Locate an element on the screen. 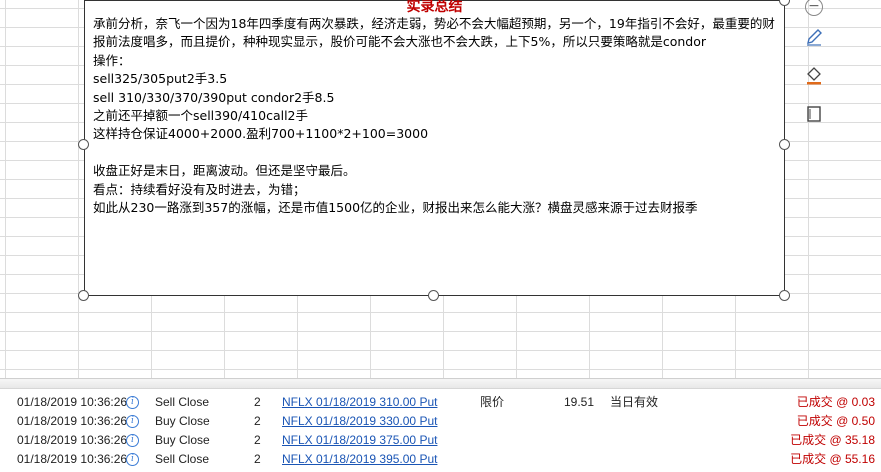 The height and width of the screenshot is (472, 881). order-symbol-link: NFLX 01/18/2019 310.00 Put is located at coordinates (359, 402).